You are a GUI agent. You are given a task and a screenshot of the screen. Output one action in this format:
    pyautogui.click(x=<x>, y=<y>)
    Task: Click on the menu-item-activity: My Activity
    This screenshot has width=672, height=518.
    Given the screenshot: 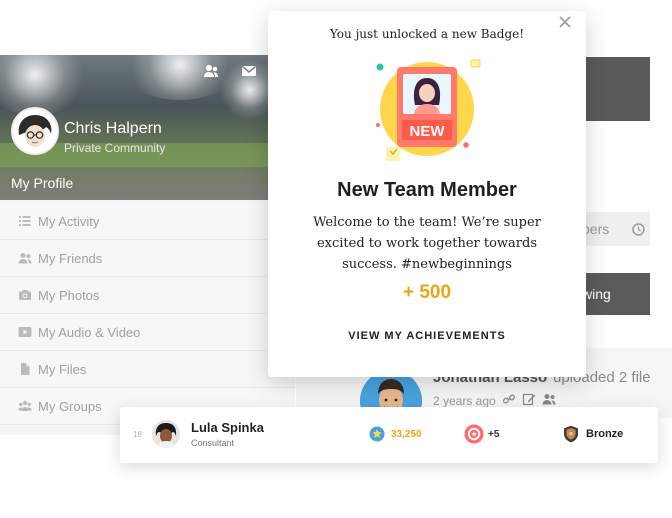 What is the action you would take?
    pyautogui.click(x=147, y=221)
    